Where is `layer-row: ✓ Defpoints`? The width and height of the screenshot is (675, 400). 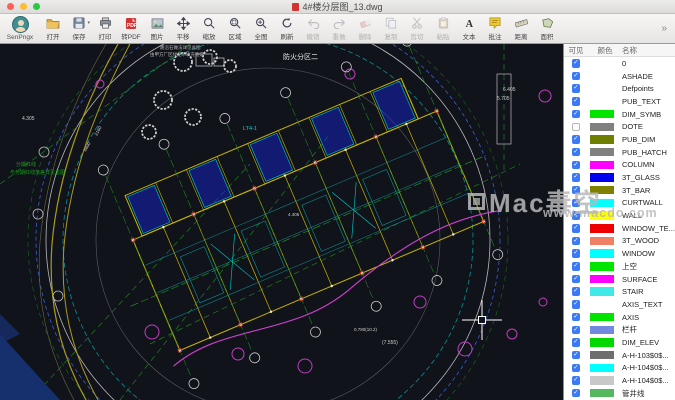
layer-row: ✓ Defpoints is located at coordinates (619, 88).